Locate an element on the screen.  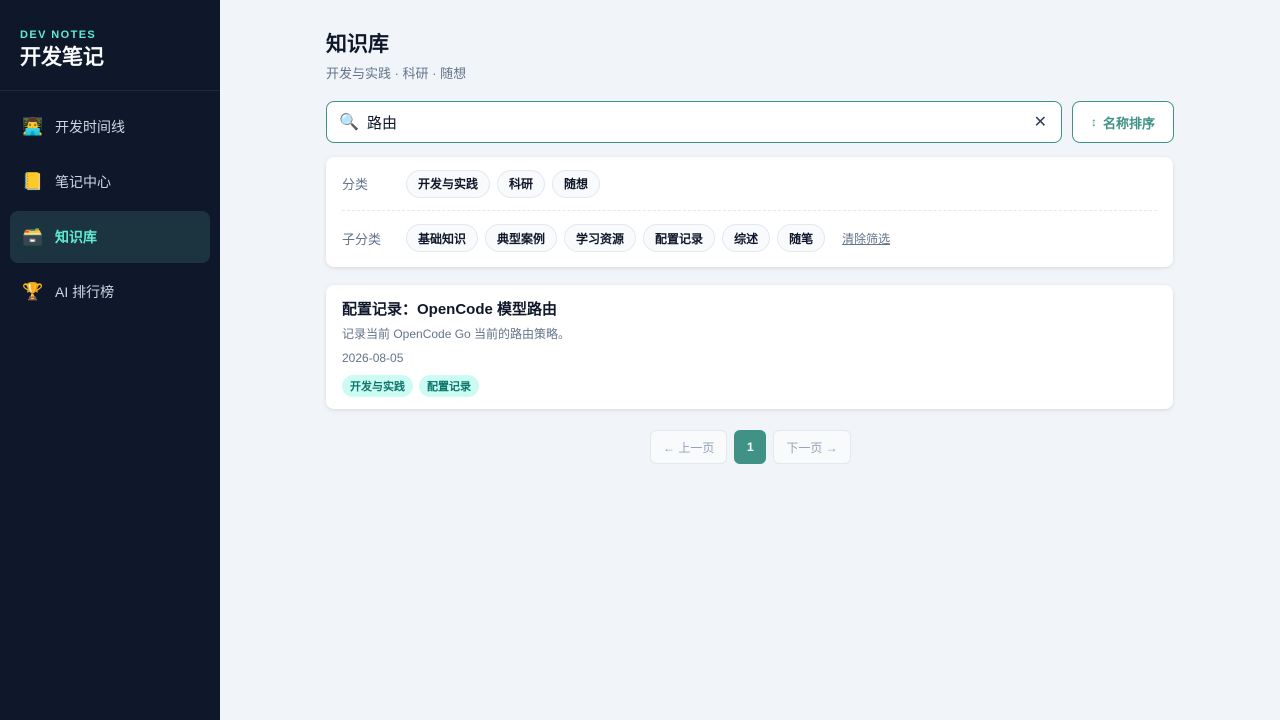
result-date: 2026-08-05 is located at coordinates (373, 358).